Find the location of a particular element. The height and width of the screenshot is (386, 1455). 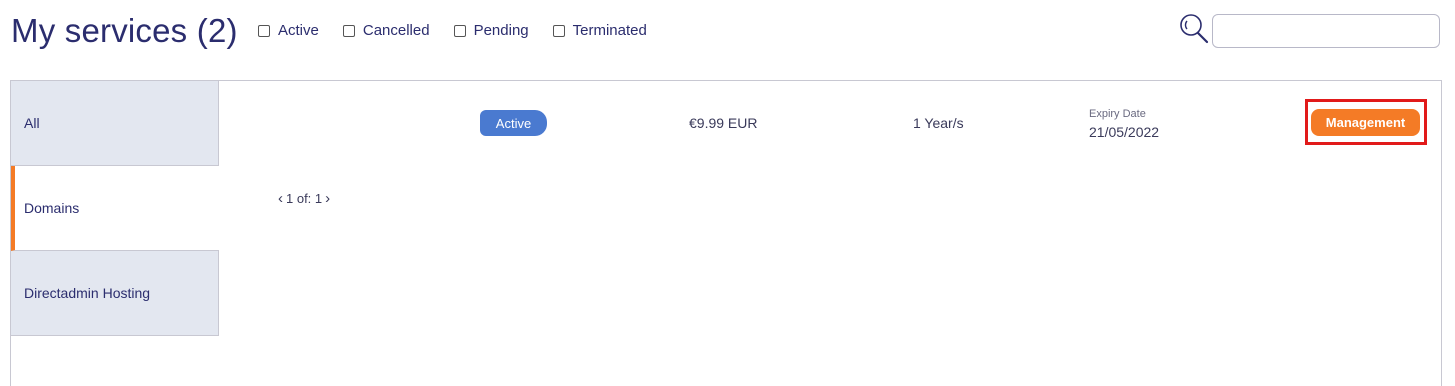

expiry-date-value: 21/05/2022 is located at coordinates (1124, 132).